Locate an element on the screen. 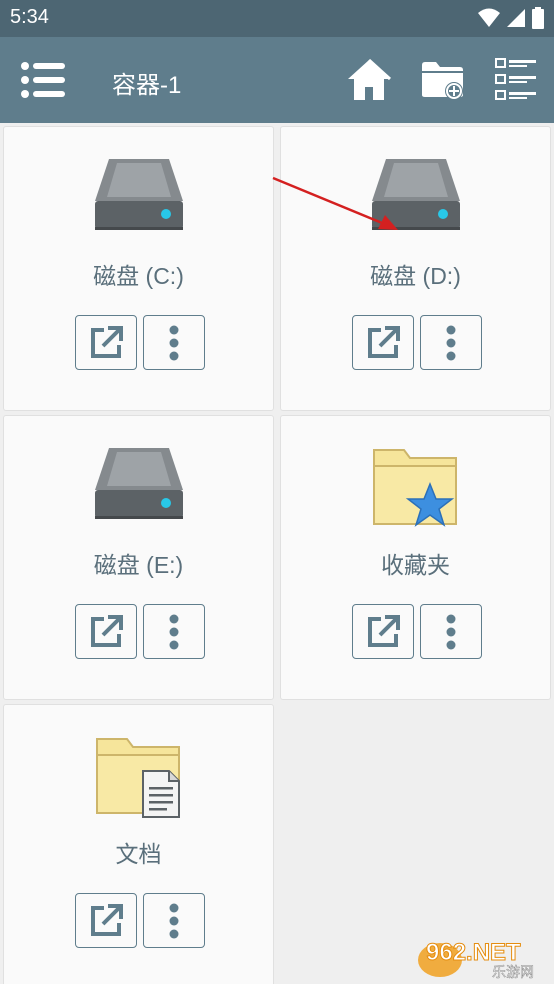 The height and width of the screenshot is (984, 554). watermark-sub-text: 乐游网 is located at coordinates (513, 972).